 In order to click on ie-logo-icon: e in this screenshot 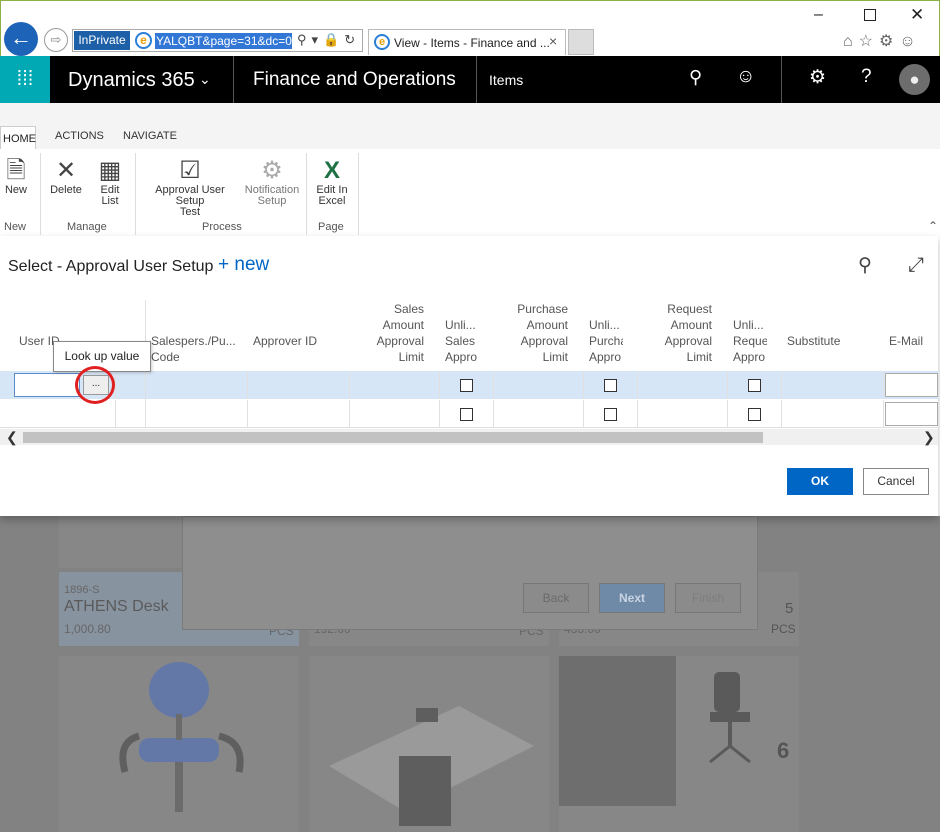, I will do `click(382, 42)`.